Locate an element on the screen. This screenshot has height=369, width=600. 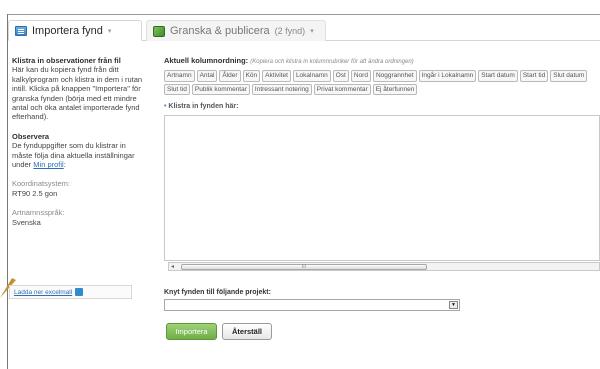
coord-label: Koordinatsystem: is located at coordinates (41, 184).